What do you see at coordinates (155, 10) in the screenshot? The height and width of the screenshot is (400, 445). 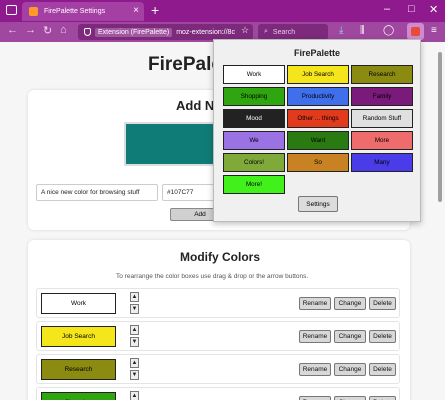 I see `new-tab-icon: +` at bounding box center [155, 10].